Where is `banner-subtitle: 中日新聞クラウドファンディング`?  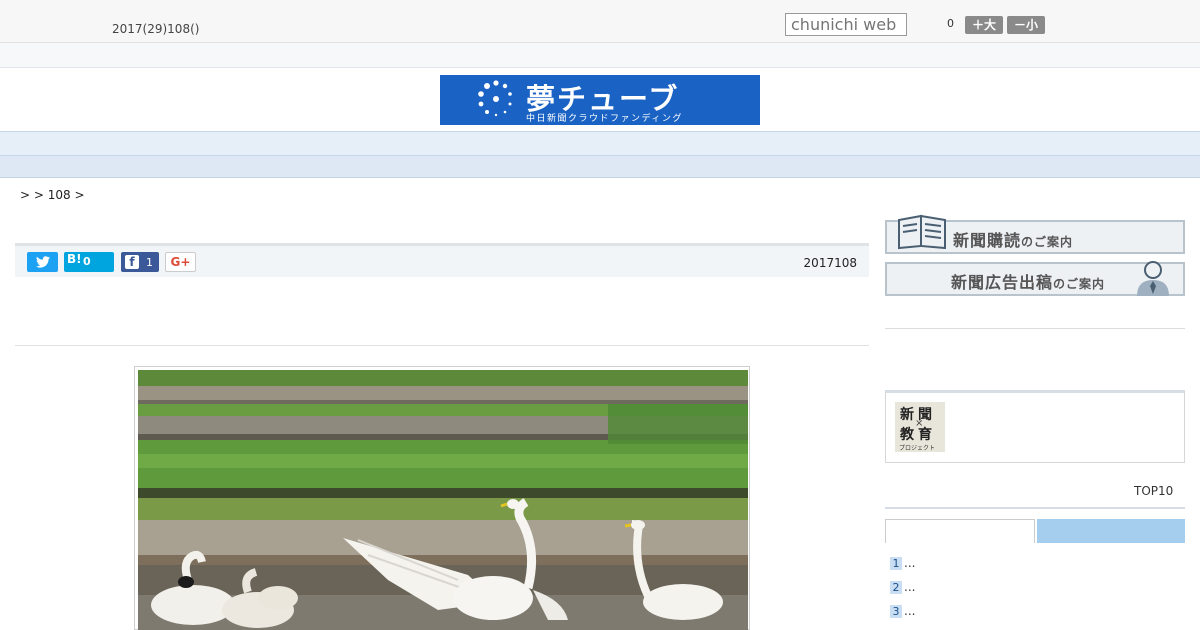
banner-subtitle: 中日新聞クラウドファンディング is located at coordinates (604, 119).